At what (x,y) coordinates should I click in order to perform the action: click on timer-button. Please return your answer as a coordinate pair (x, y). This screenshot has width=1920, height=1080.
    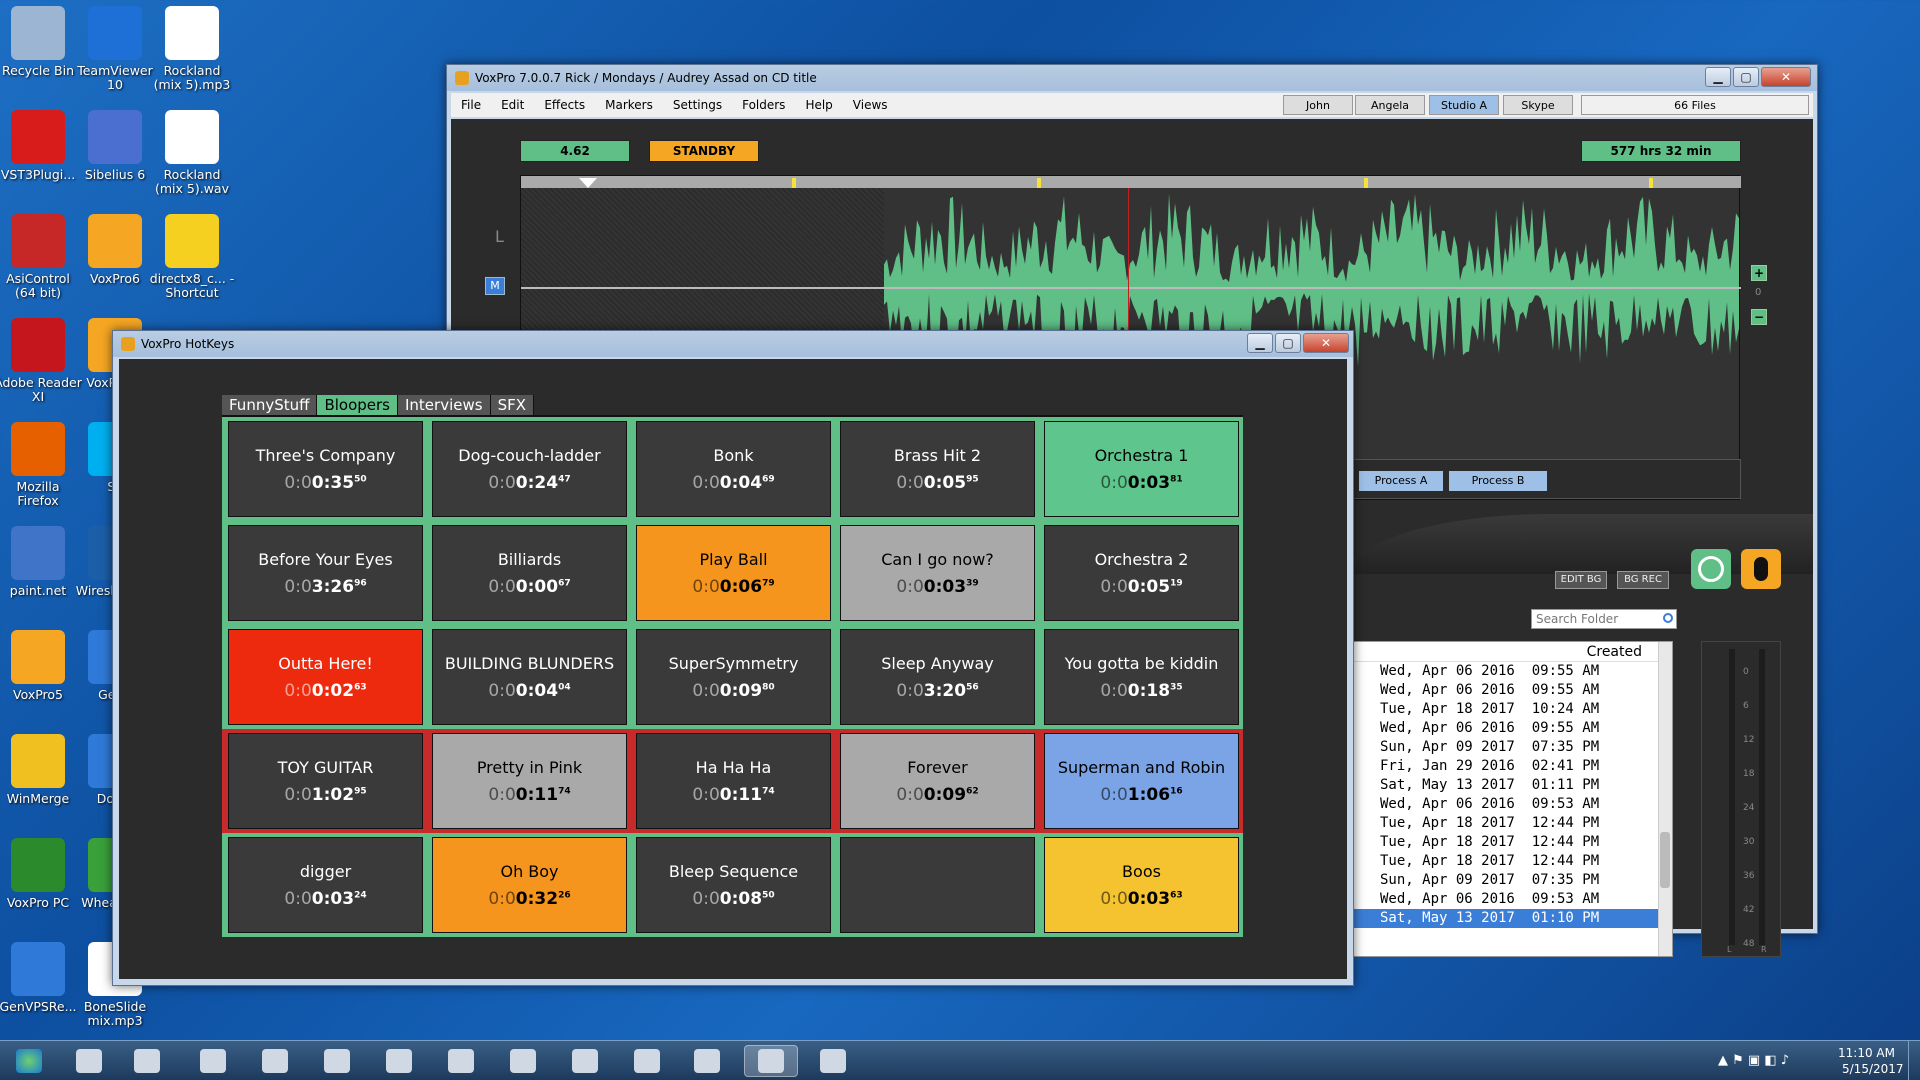
    Looking at the image, I should click on (1711, 569).